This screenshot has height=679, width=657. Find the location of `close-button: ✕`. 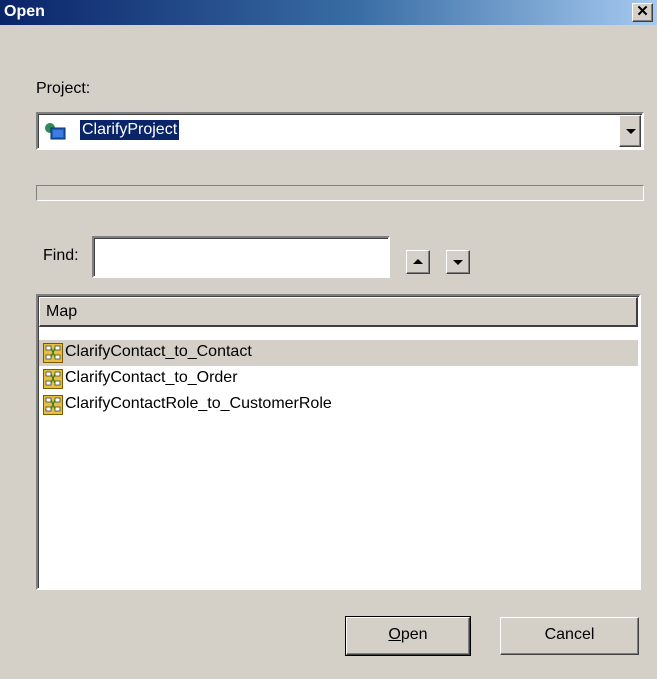

close-button: ✕ is located at coordinates (642, 12).